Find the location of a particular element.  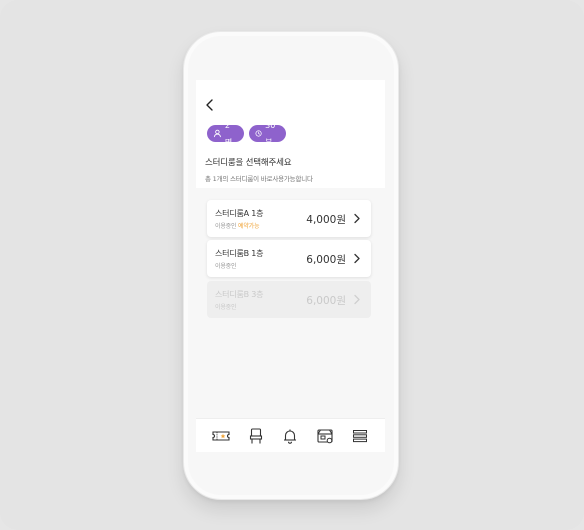

time-filter-label: 30분 is located at coordinates (270, 133).